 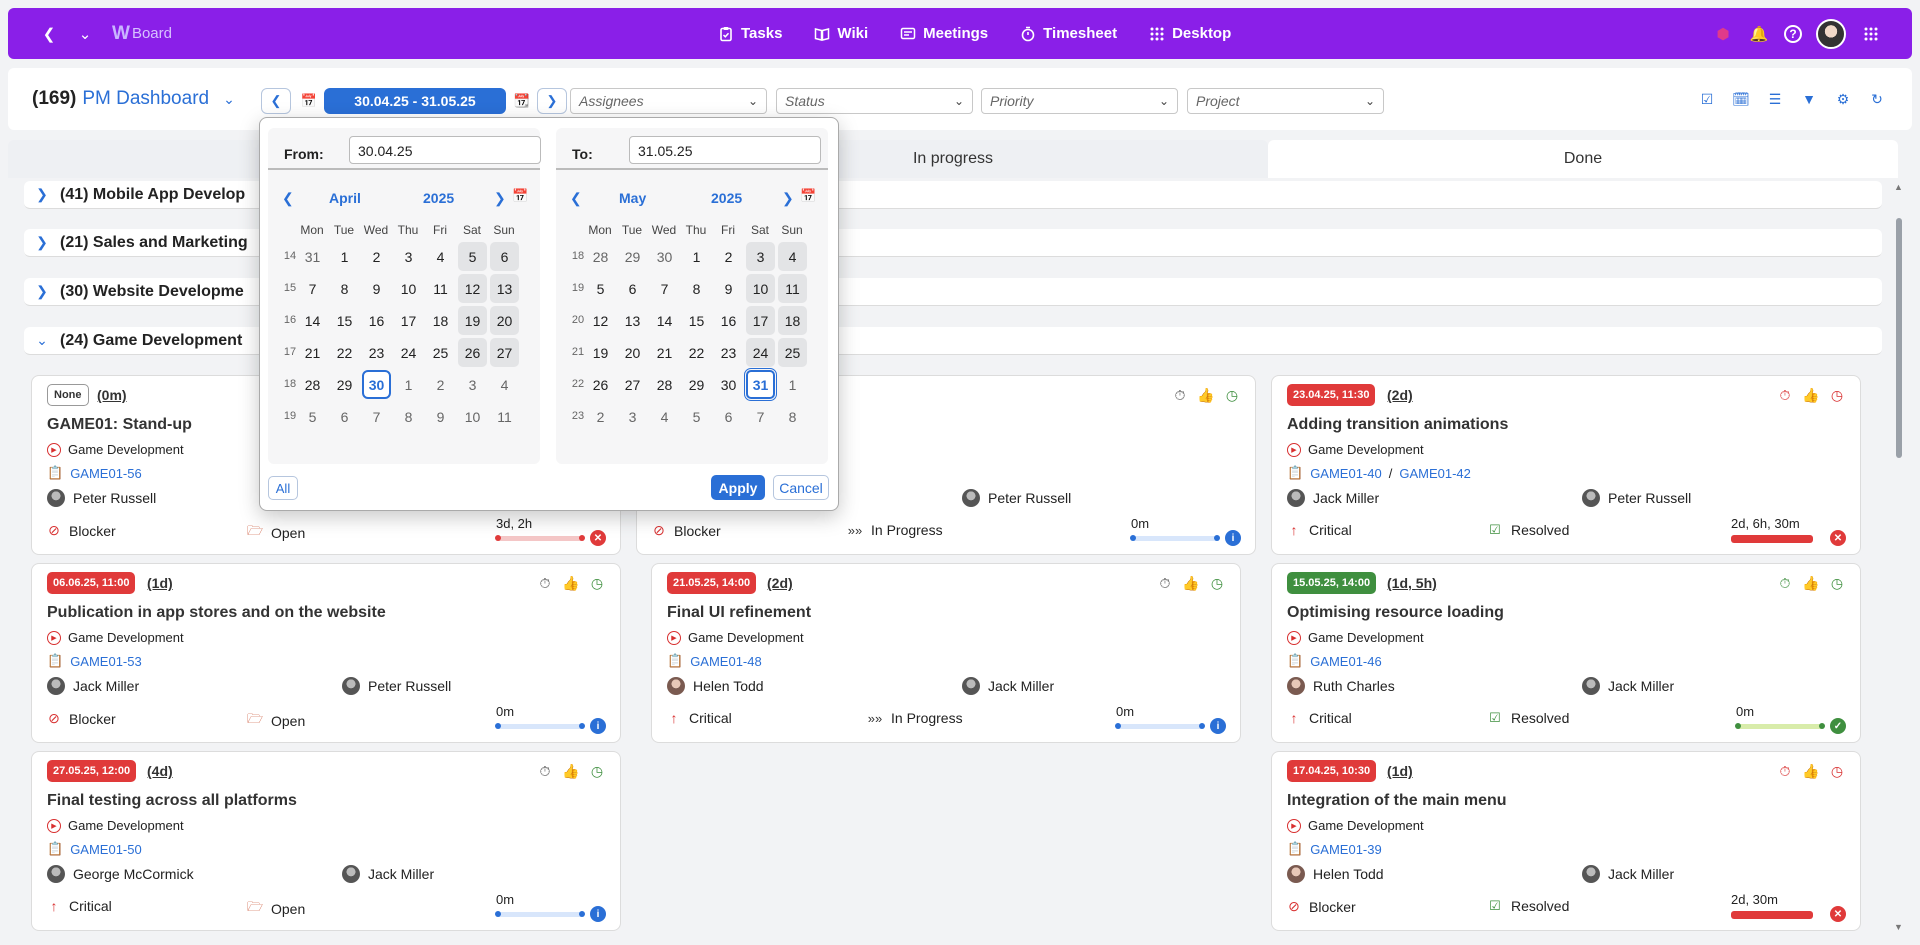 What do you see at coordinates (1741, 99) in the screenshot?
I see `calendar-task-icon: 🗓` at bounding box center [1741, 99].